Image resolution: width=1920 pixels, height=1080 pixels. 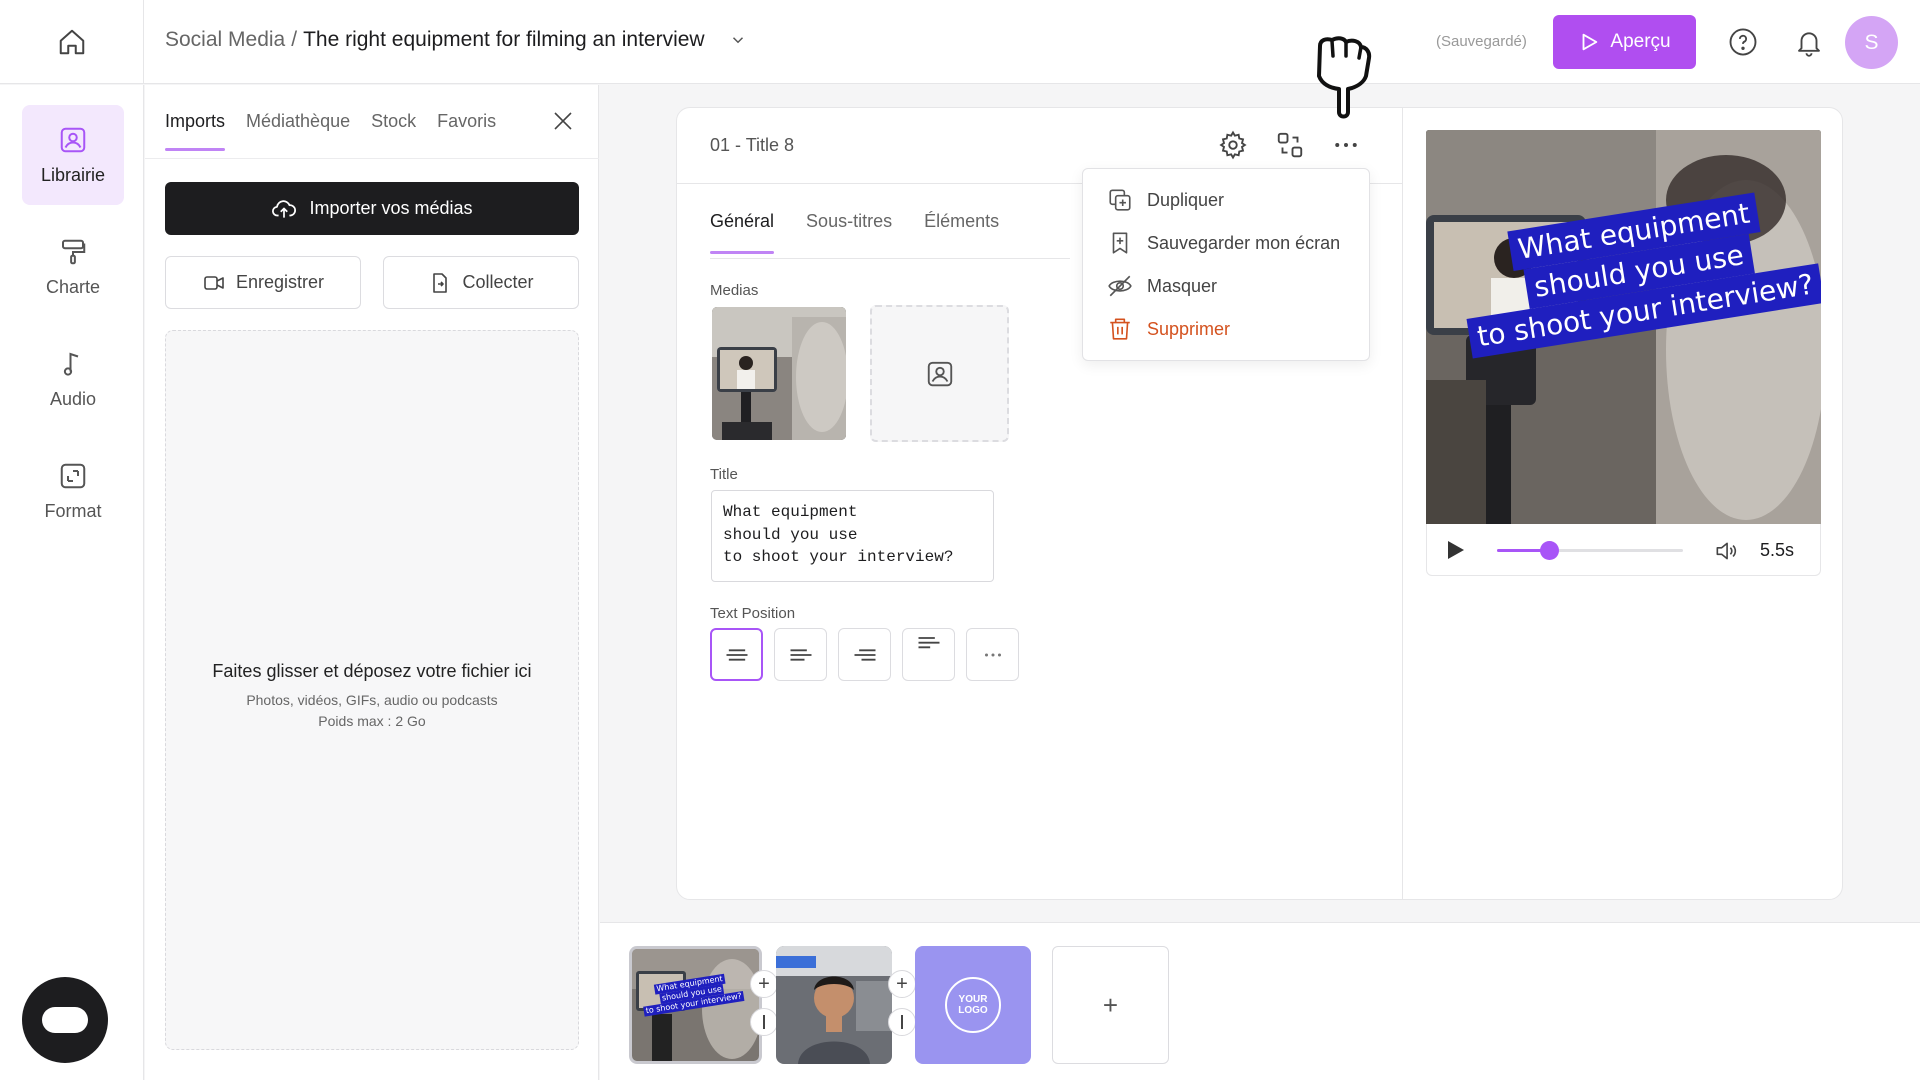 I want to click on align-top-left-icon, so click(x=928, y=642).